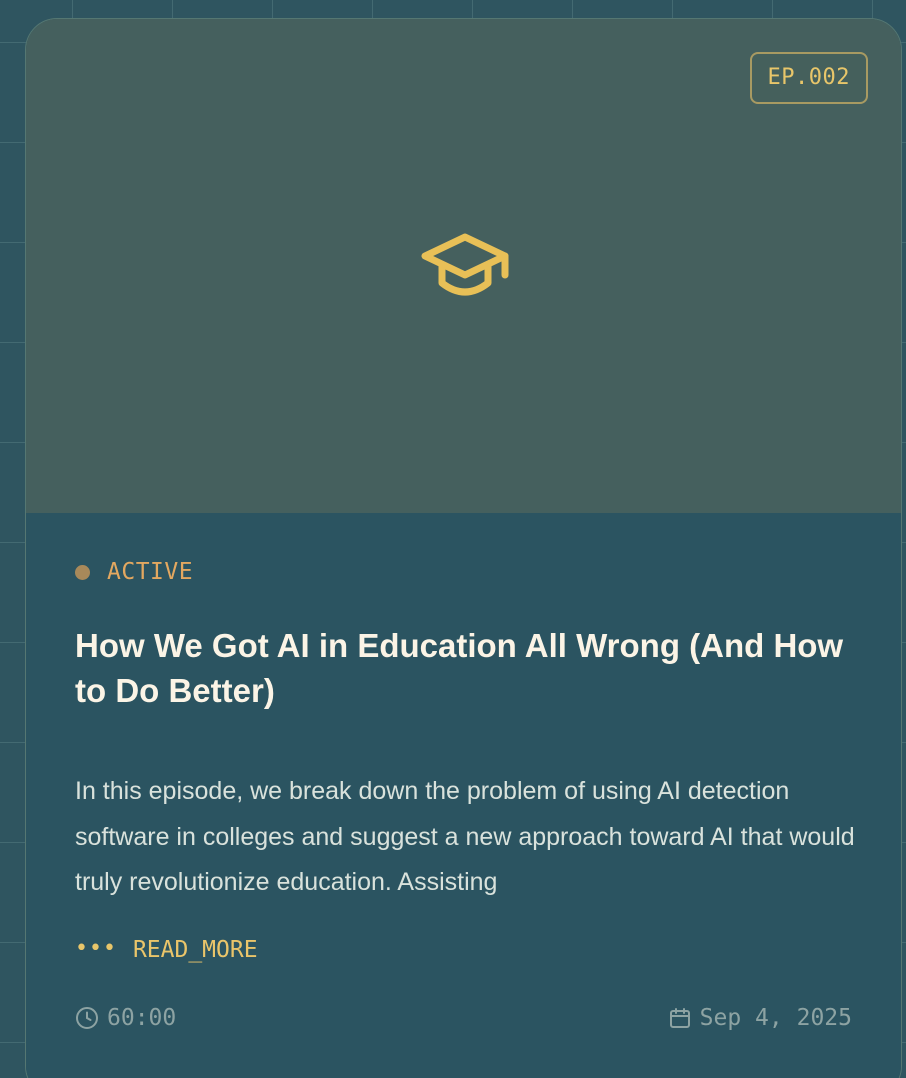  Describe the element at coordinates (679, 1018) in the screenshot. I see `calendar-icon` at that location.